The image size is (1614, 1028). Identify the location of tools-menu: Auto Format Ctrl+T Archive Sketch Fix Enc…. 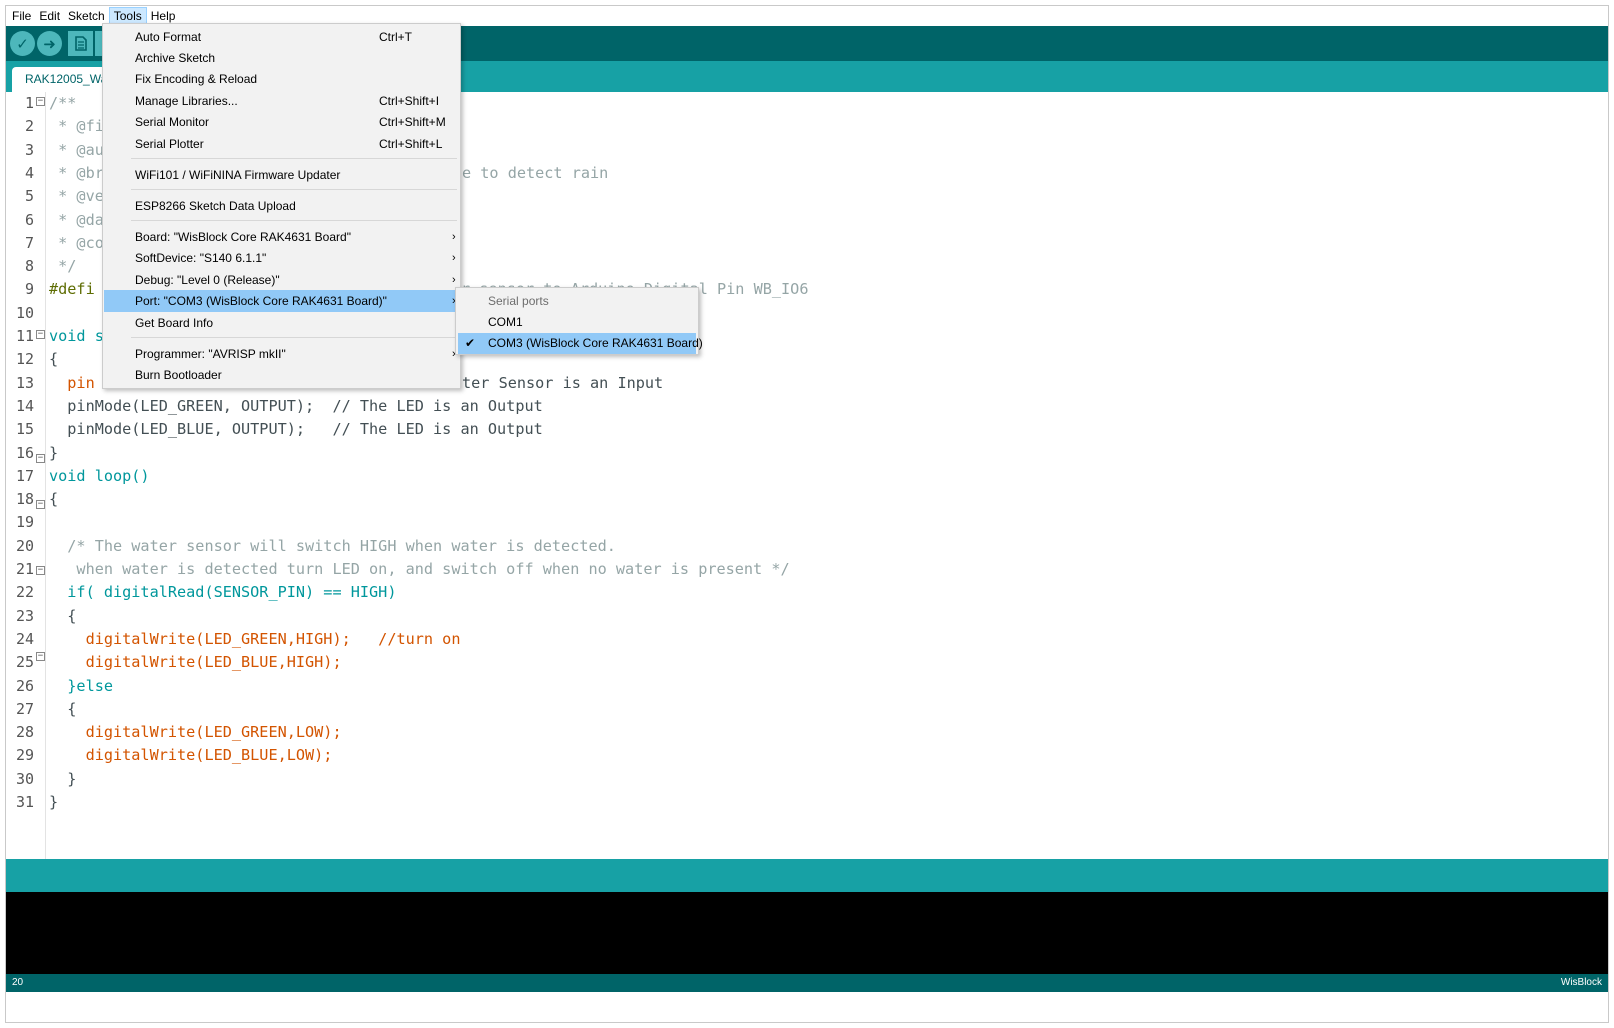
(281, 206).